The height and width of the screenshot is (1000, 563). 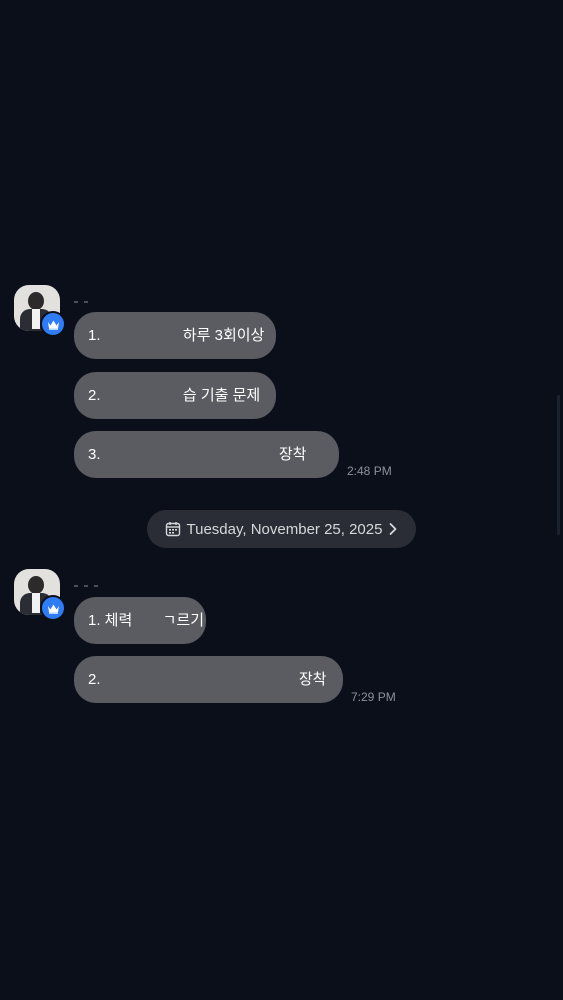 I want to click on message-bubble: 2. 습 기출 문제, so click(x=175, y=395).